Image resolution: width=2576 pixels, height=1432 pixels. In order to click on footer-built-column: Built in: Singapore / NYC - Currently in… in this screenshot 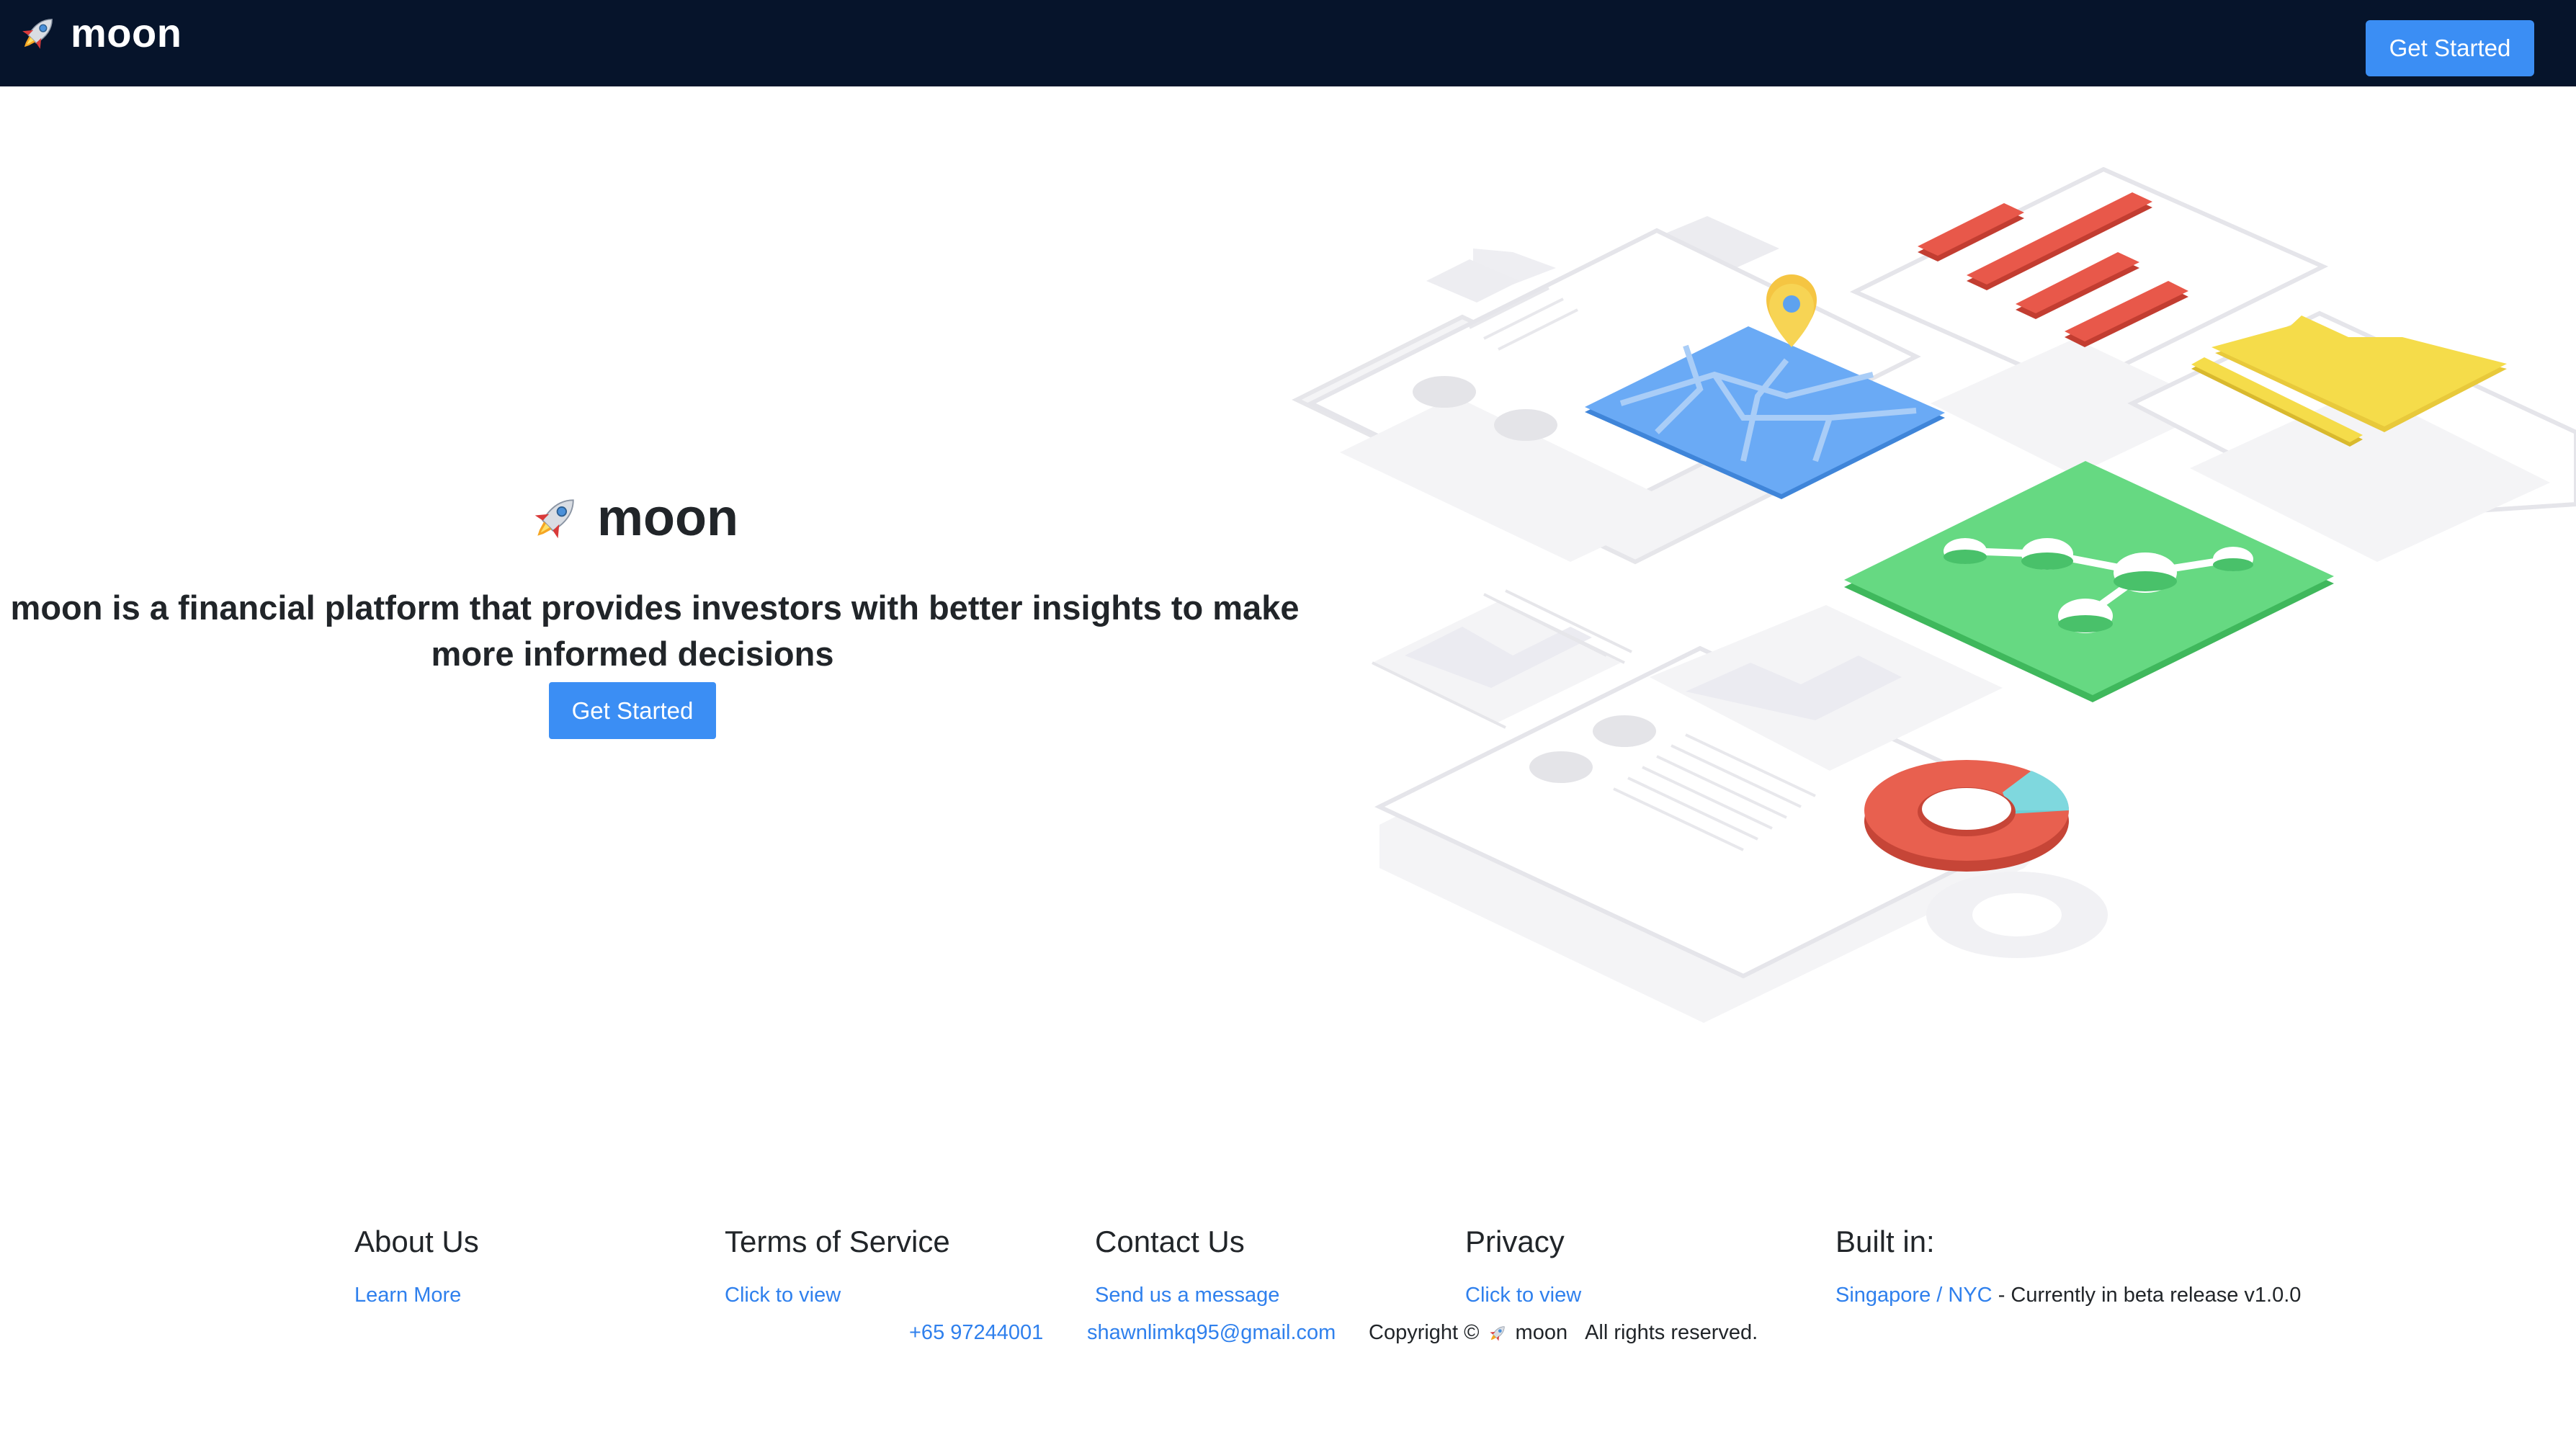, I will do `click(2068, 1266)`.